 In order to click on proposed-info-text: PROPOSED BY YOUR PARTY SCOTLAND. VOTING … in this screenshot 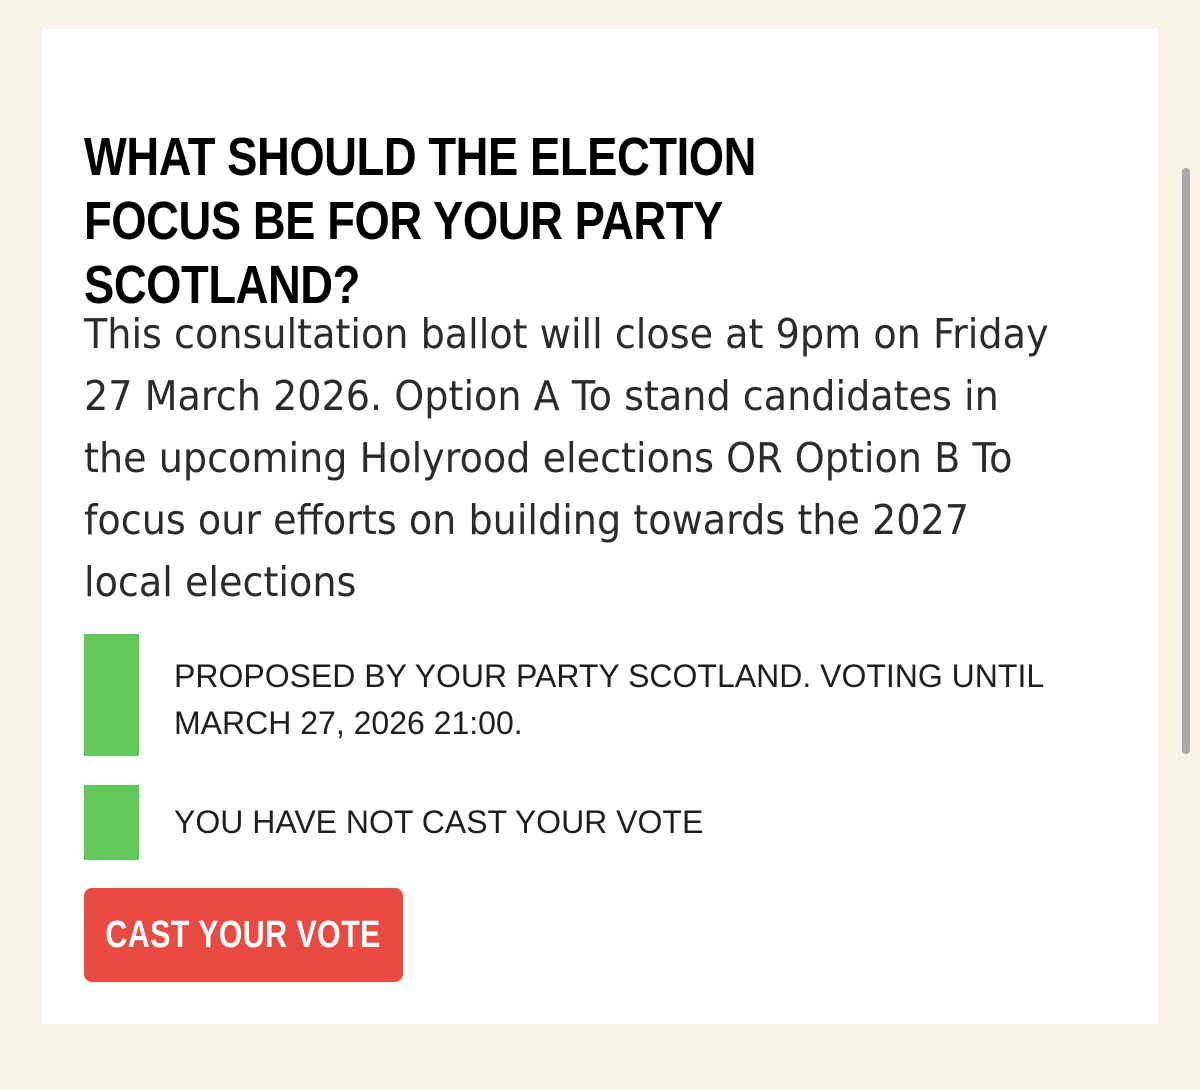, I will do `click(608, 699)`.